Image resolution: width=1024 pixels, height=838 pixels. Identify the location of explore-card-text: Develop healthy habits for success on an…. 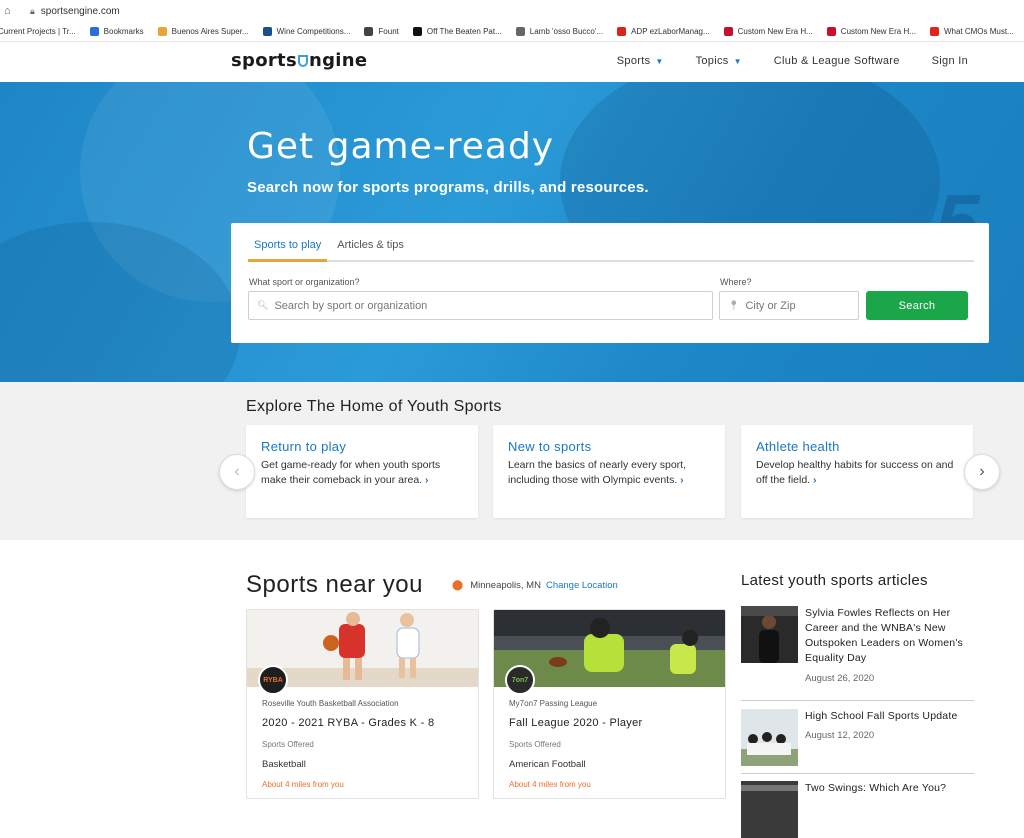
(855, 472).